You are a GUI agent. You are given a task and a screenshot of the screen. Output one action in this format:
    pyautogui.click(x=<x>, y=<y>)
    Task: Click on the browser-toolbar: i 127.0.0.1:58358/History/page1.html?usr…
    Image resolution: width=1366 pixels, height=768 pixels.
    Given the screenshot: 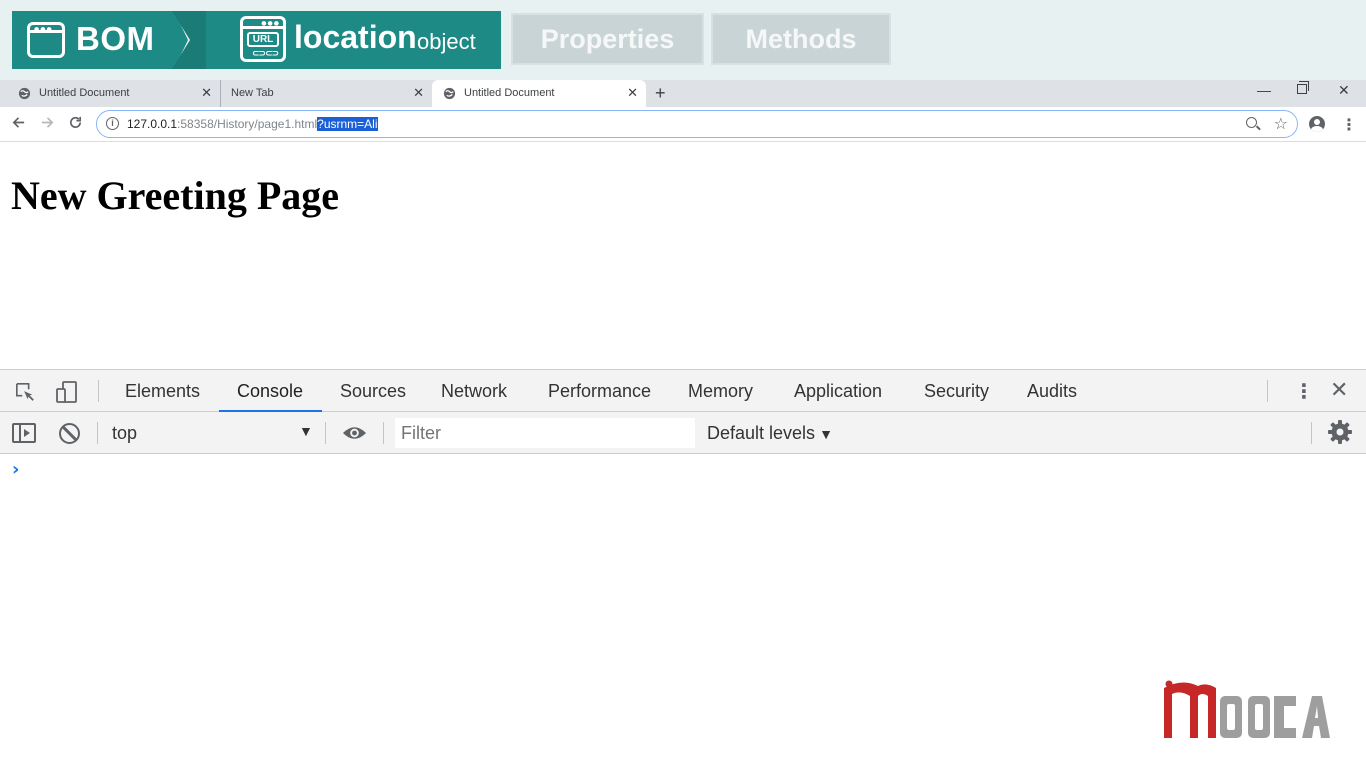 What is the action you would take?
    pyautogui.click(x=683, y=124)
    